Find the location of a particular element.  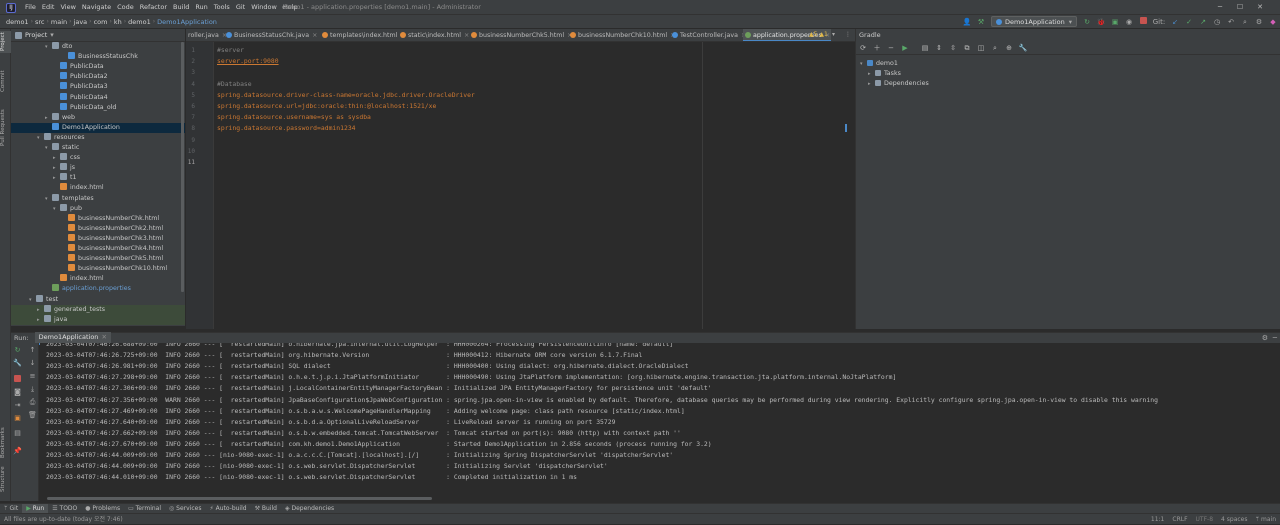

menu-code: Code is located at coordinates (125, 7).